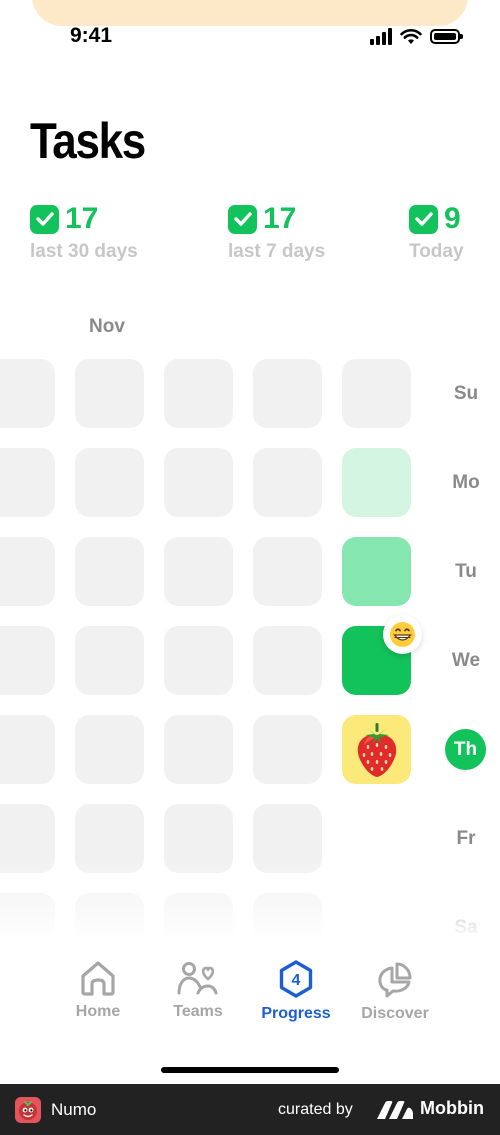  Describe the element at coordinates (411, 36) in the screenshot. I see `wifi-icon` at that location.